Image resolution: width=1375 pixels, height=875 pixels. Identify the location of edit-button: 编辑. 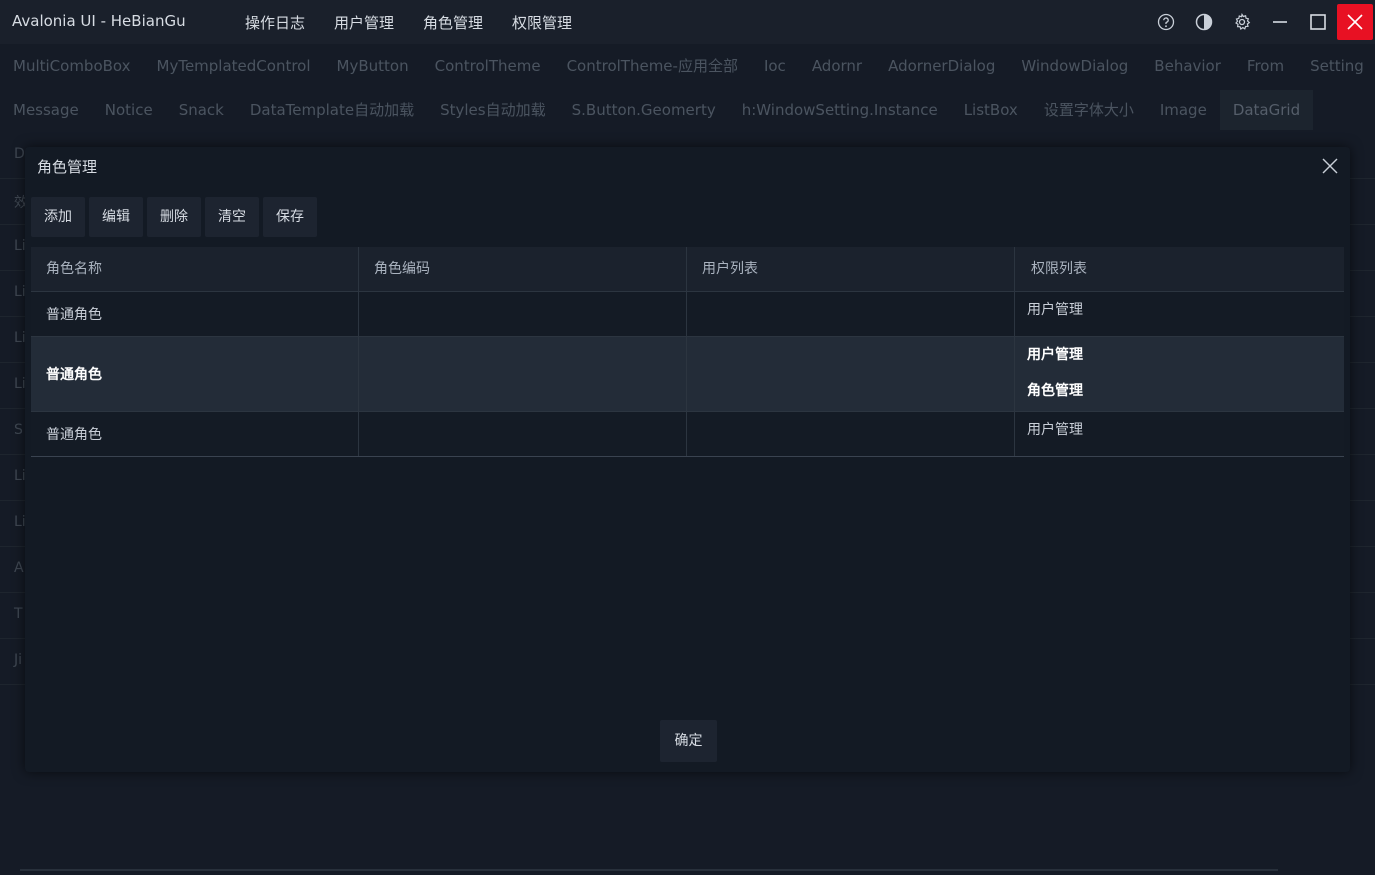
(116, 217).